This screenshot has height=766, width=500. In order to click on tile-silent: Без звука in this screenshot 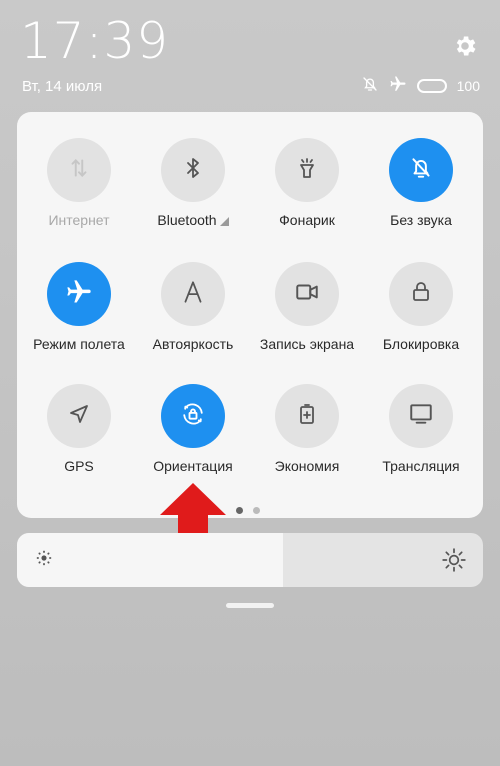, I will do `click(421, 183)`.